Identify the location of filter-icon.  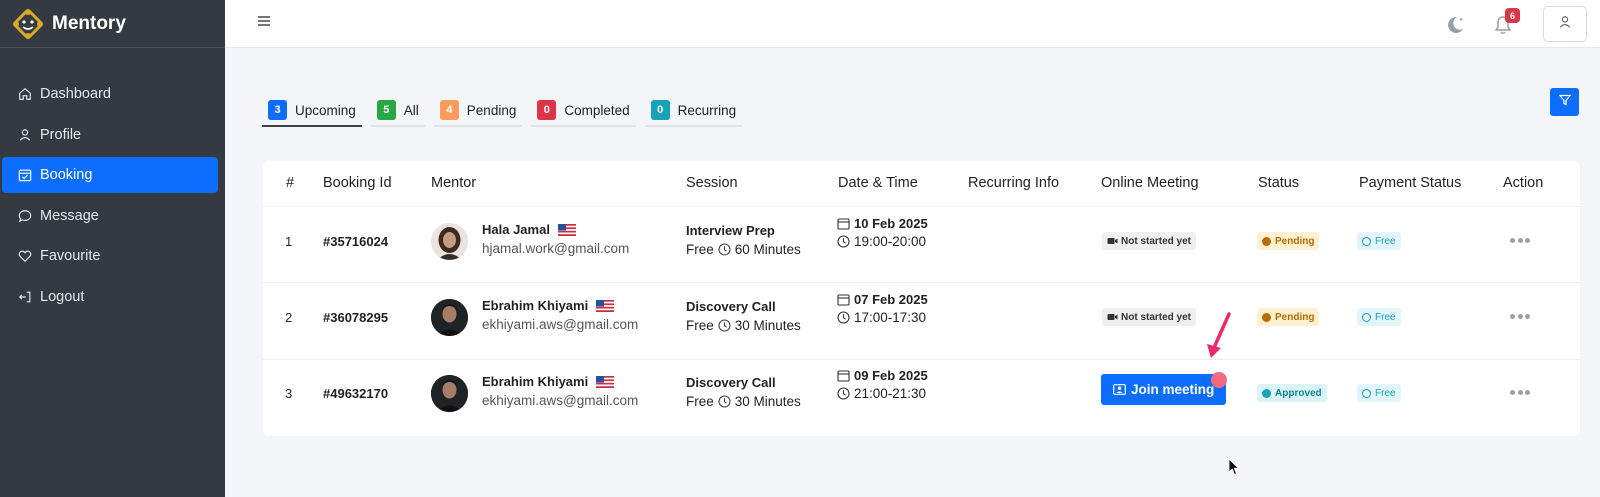
(1564, 102).